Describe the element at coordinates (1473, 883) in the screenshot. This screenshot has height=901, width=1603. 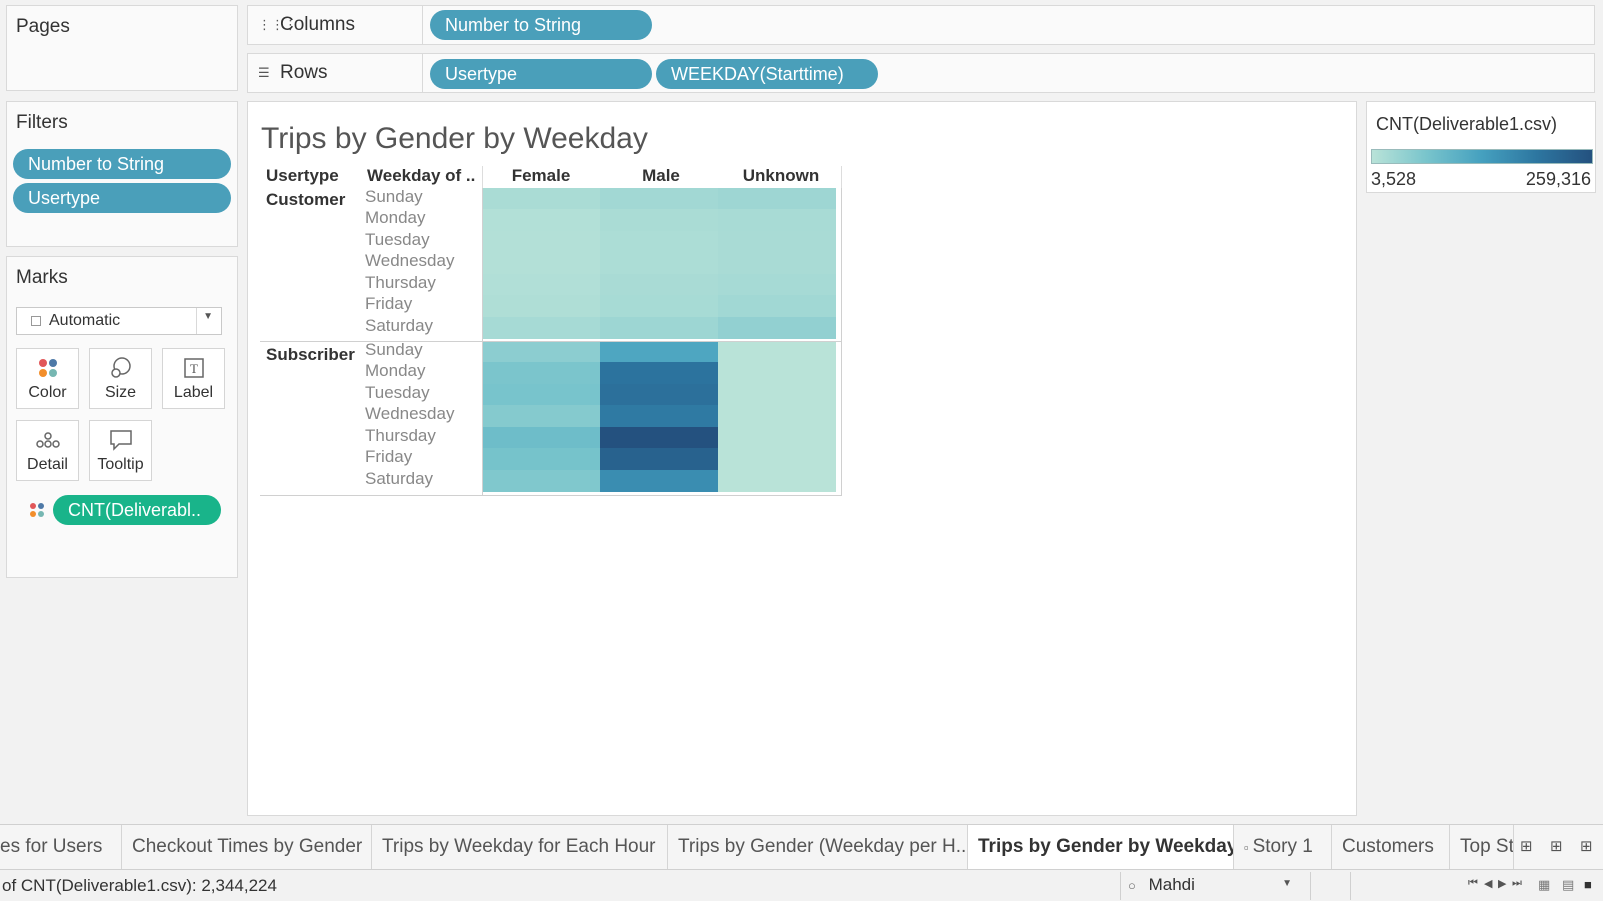
I see `first-sheet-icon: ⏮` at that location.